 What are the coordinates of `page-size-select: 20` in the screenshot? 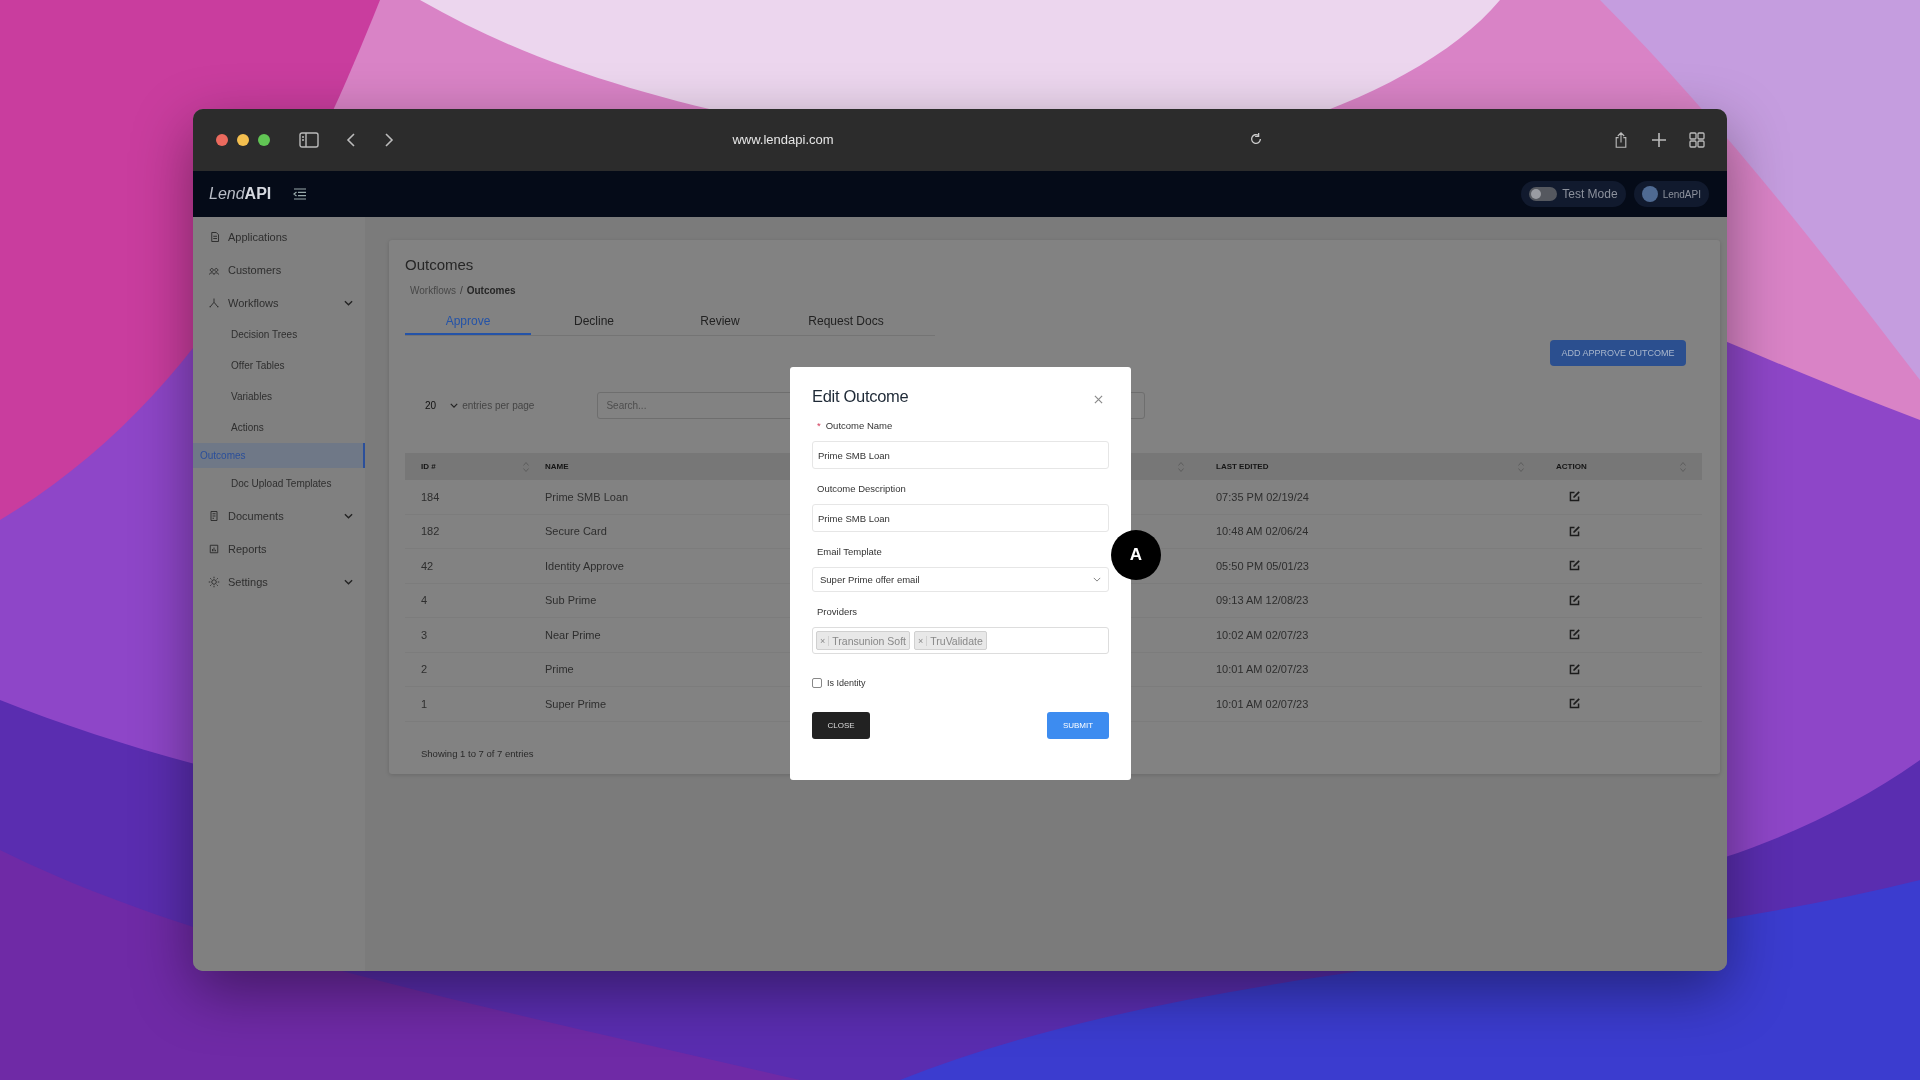 It's located at (442, 405).